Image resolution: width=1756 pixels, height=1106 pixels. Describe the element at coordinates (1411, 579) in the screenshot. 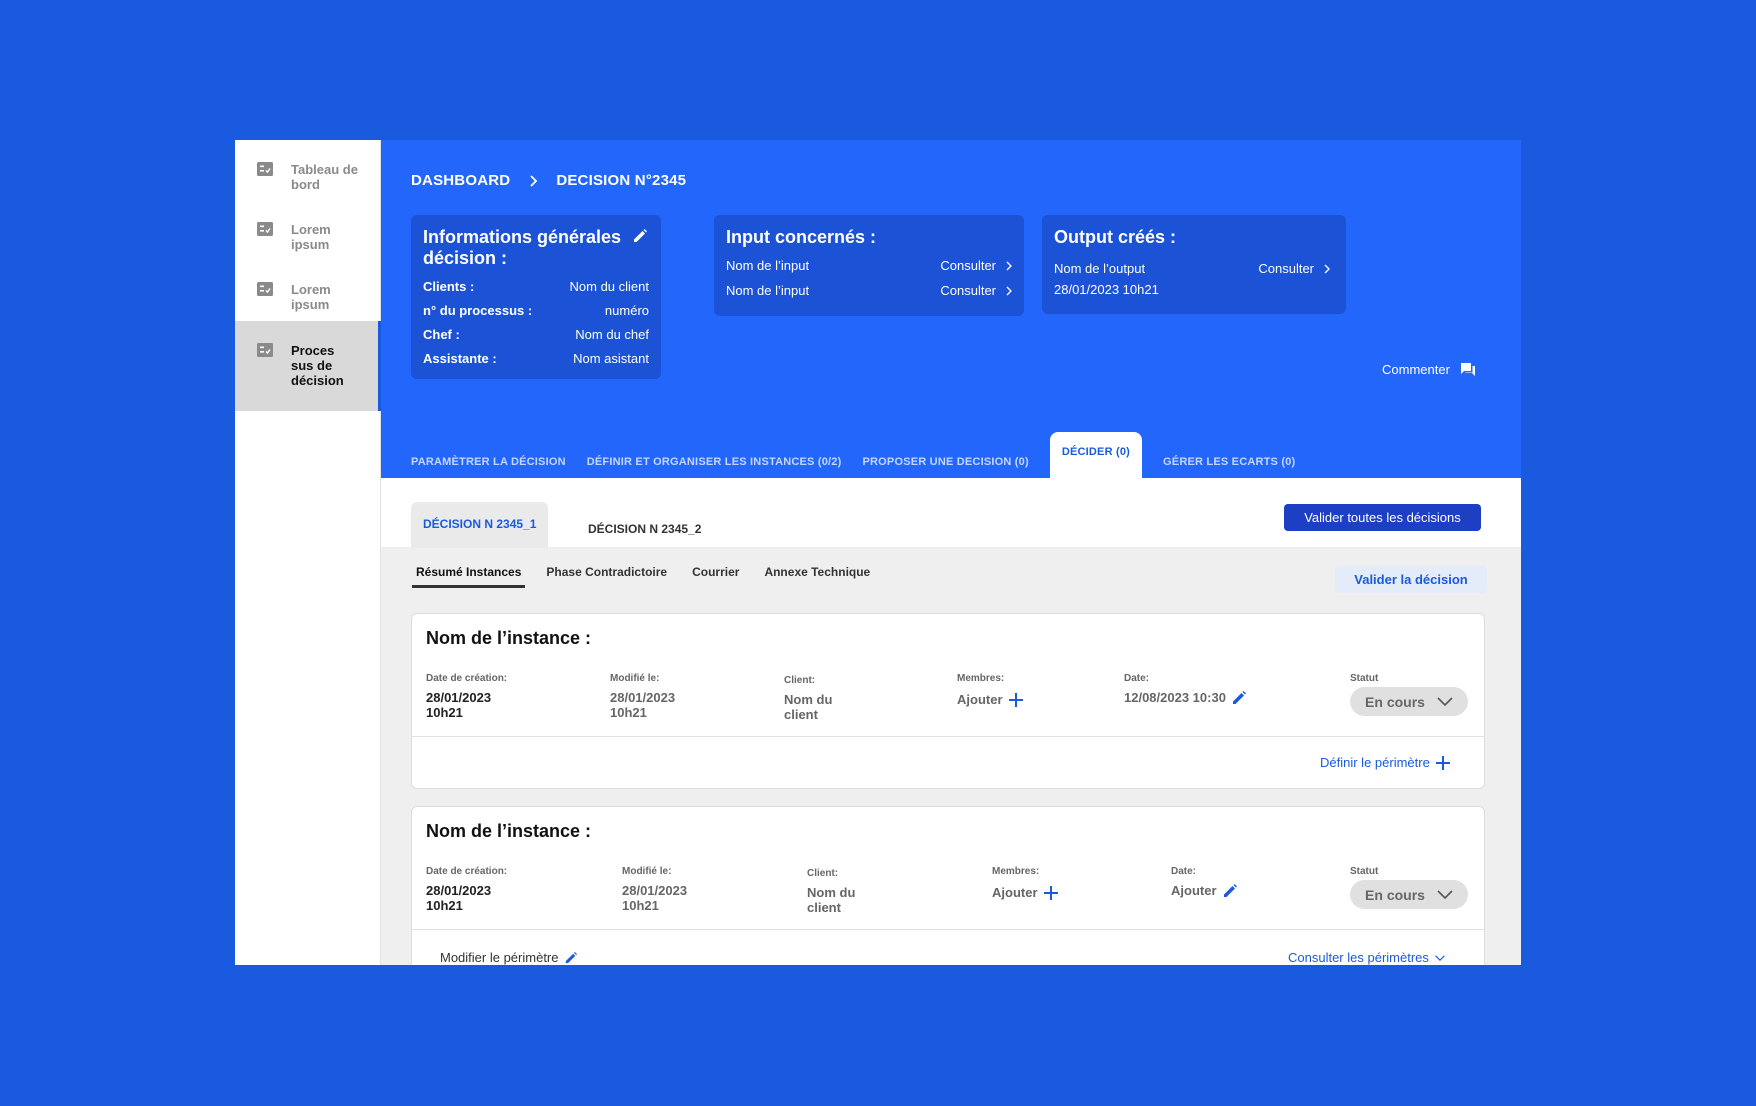

I see `validate-decision-button: Valider la décision` at that location.